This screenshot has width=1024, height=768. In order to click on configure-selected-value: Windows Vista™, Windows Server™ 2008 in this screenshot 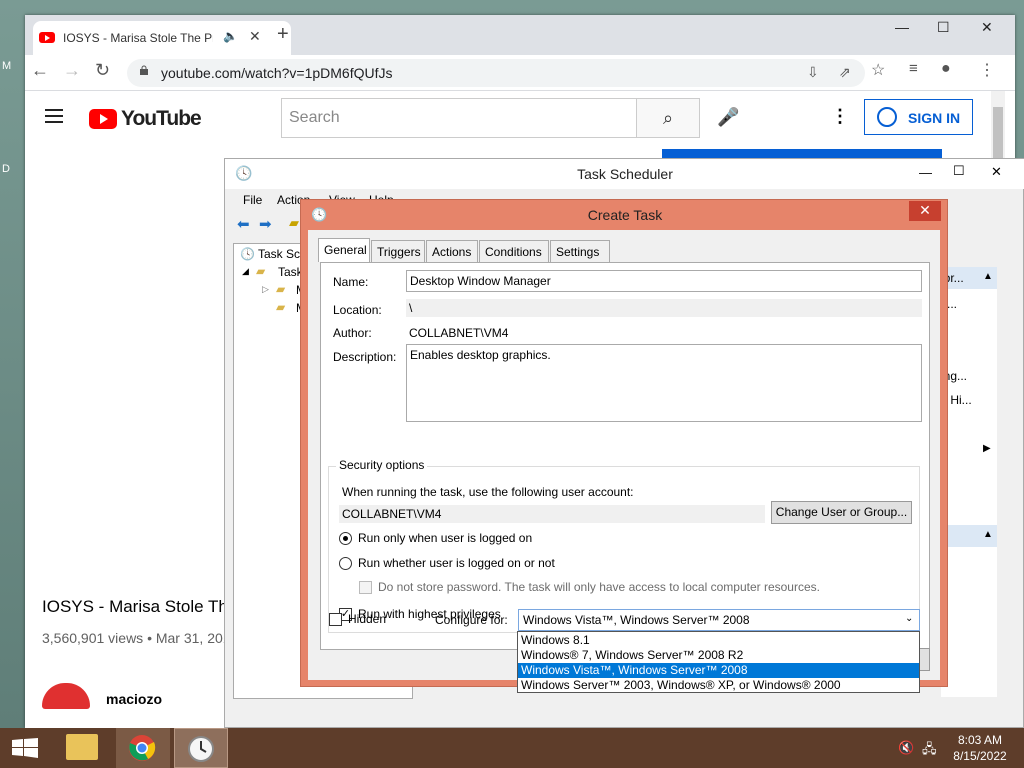, I will do `click(636, 620)`.